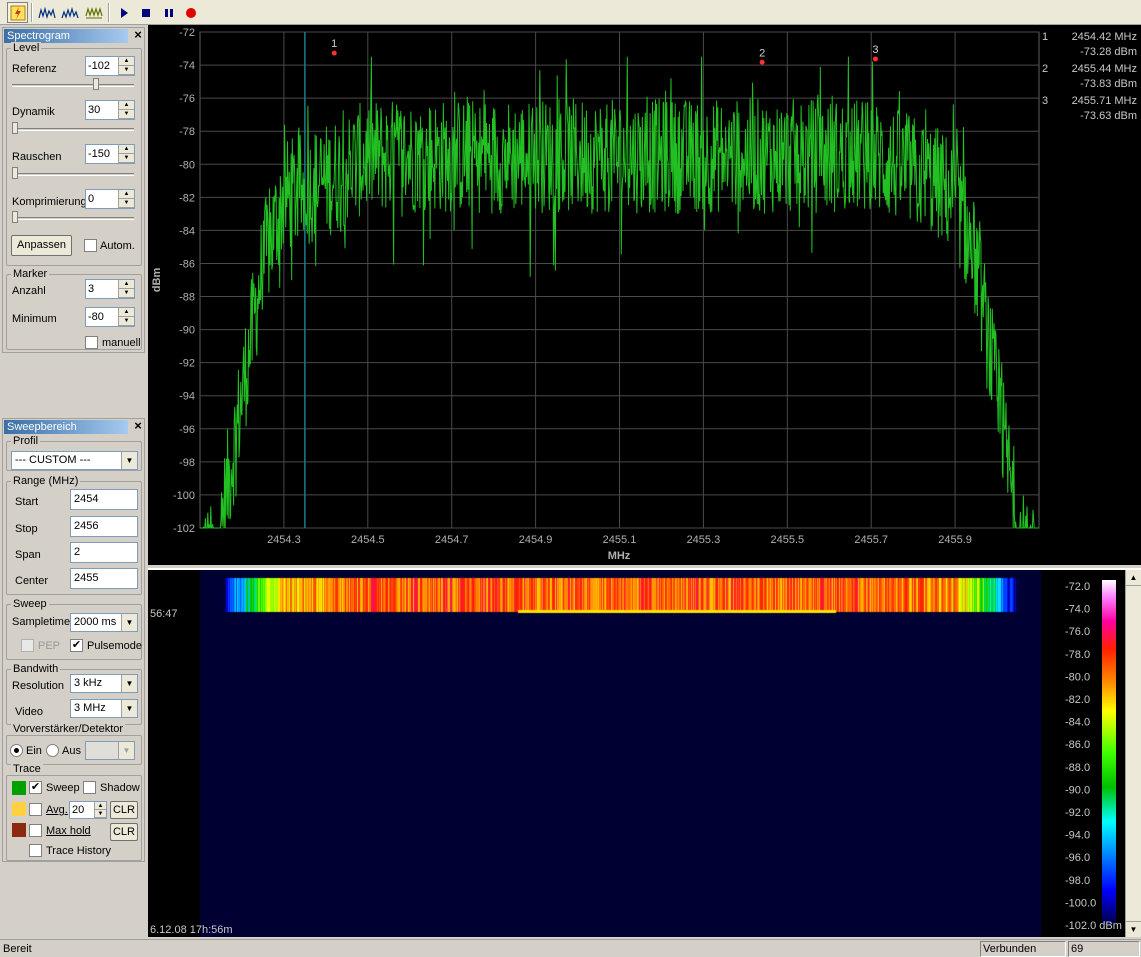 The height and width of the screenshot is (957, 1141). I want to click on pulsemode-label: Pulsemode, so click(115, 646).